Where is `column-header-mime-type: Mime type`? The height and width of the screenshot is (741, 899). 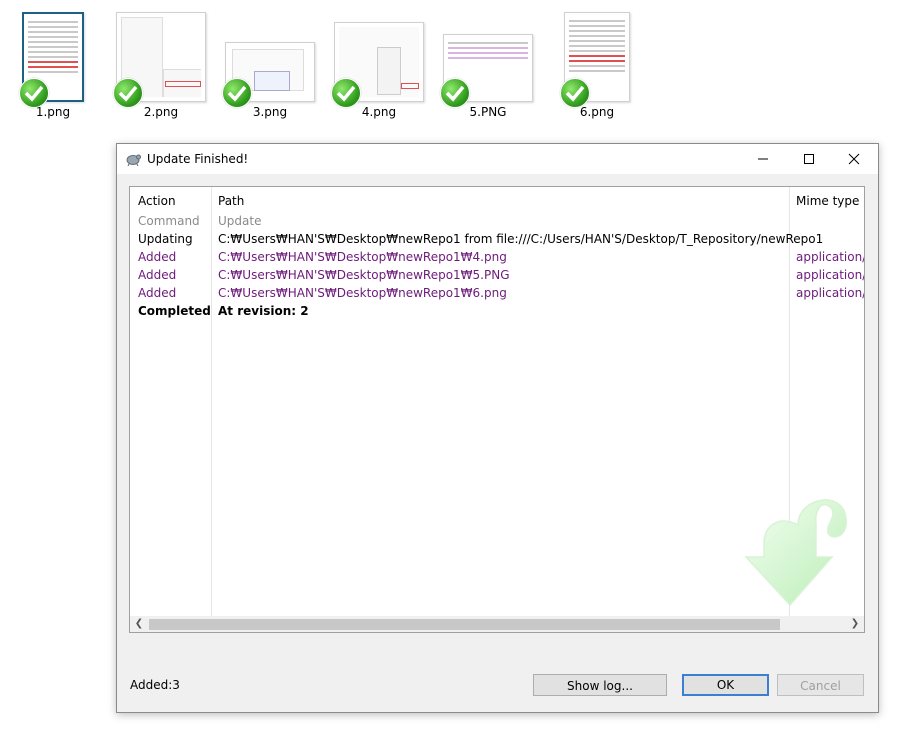 column-header-mime-type: Mime type is located at coordinates (827, 201).